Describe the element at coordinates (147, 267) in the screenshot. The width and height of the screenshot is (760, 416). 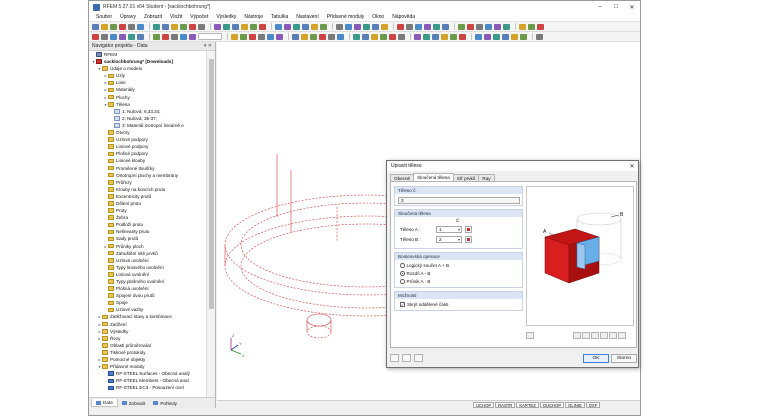
I see `tree-item: Typy liniového uvolnění` at that location.